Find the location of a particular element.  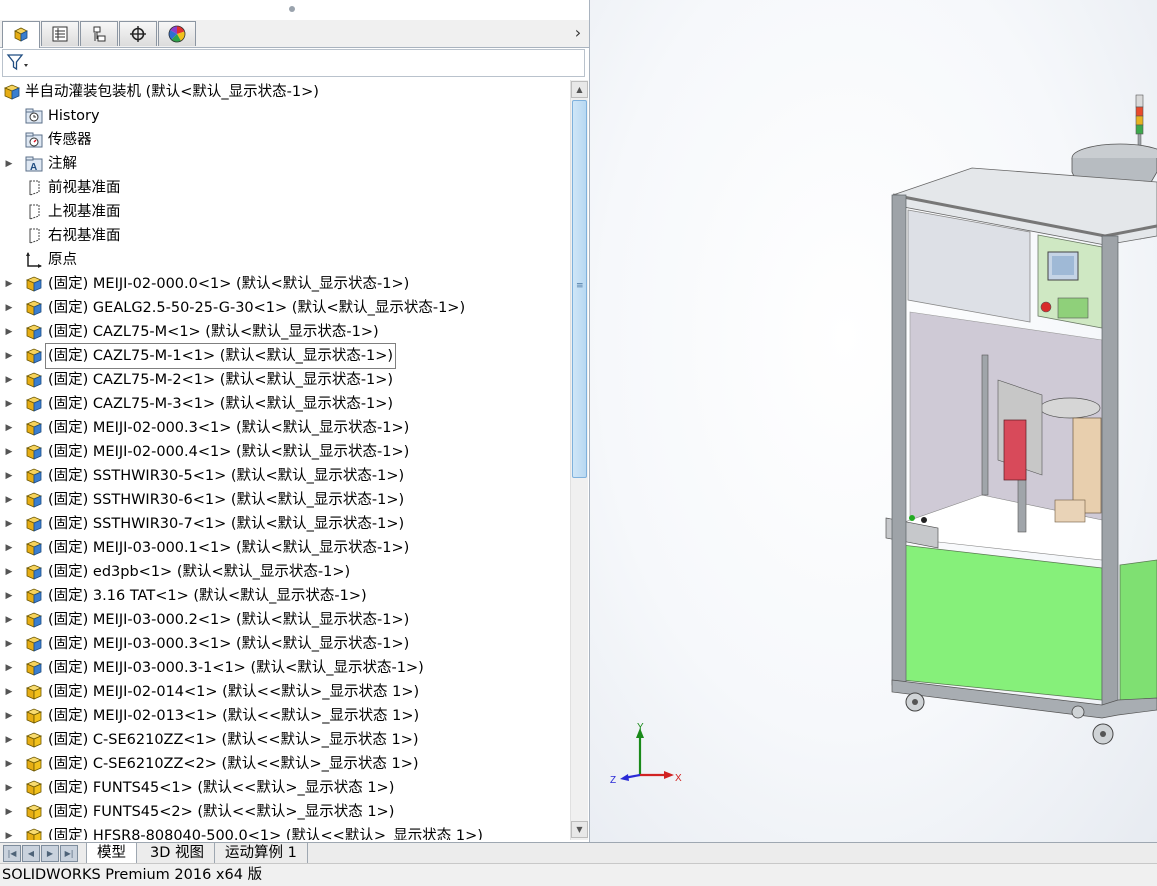

first-tab-nav-button: |◀ is located at coordinates (12, 853).